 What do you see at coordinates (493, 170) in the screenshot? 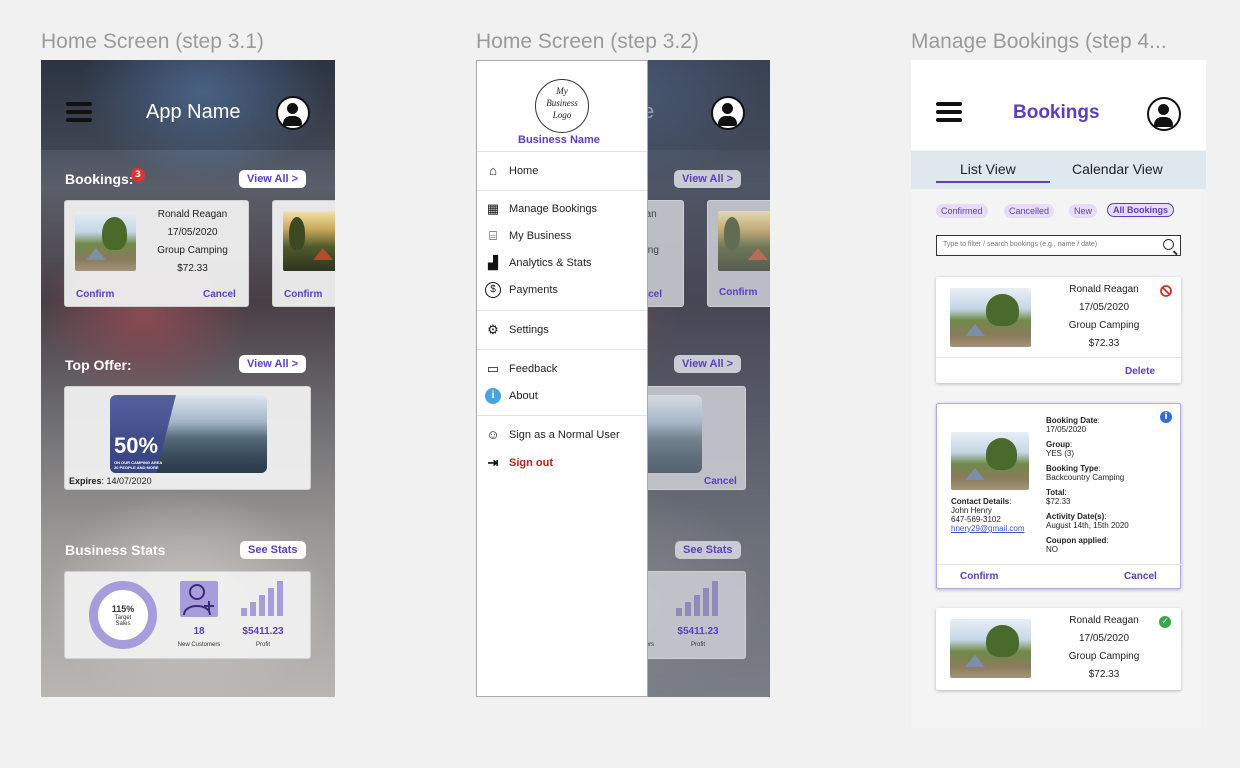
I see `home-icon: ⌂` at bounding box center [493, 170].